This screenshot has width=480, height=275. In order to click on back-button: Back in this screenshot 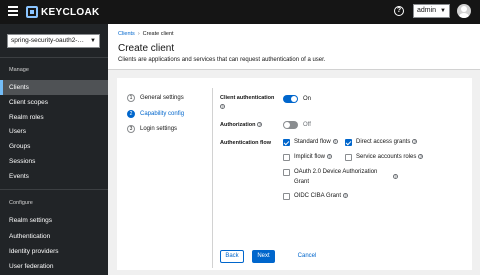, I will do `click(232, 256)`.